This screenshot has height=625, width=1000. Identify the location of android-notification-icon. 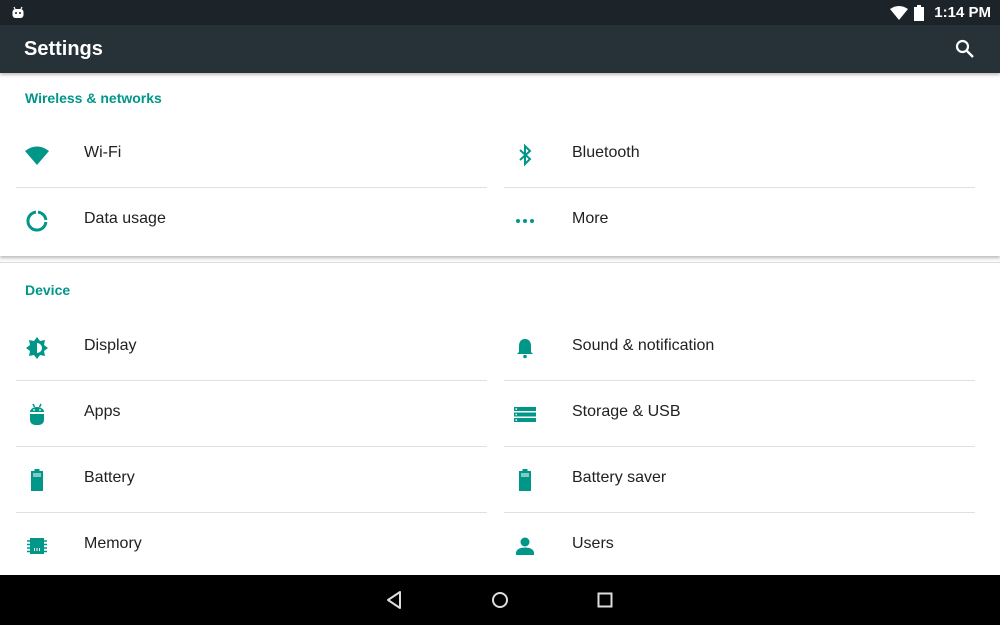
(18, 12).